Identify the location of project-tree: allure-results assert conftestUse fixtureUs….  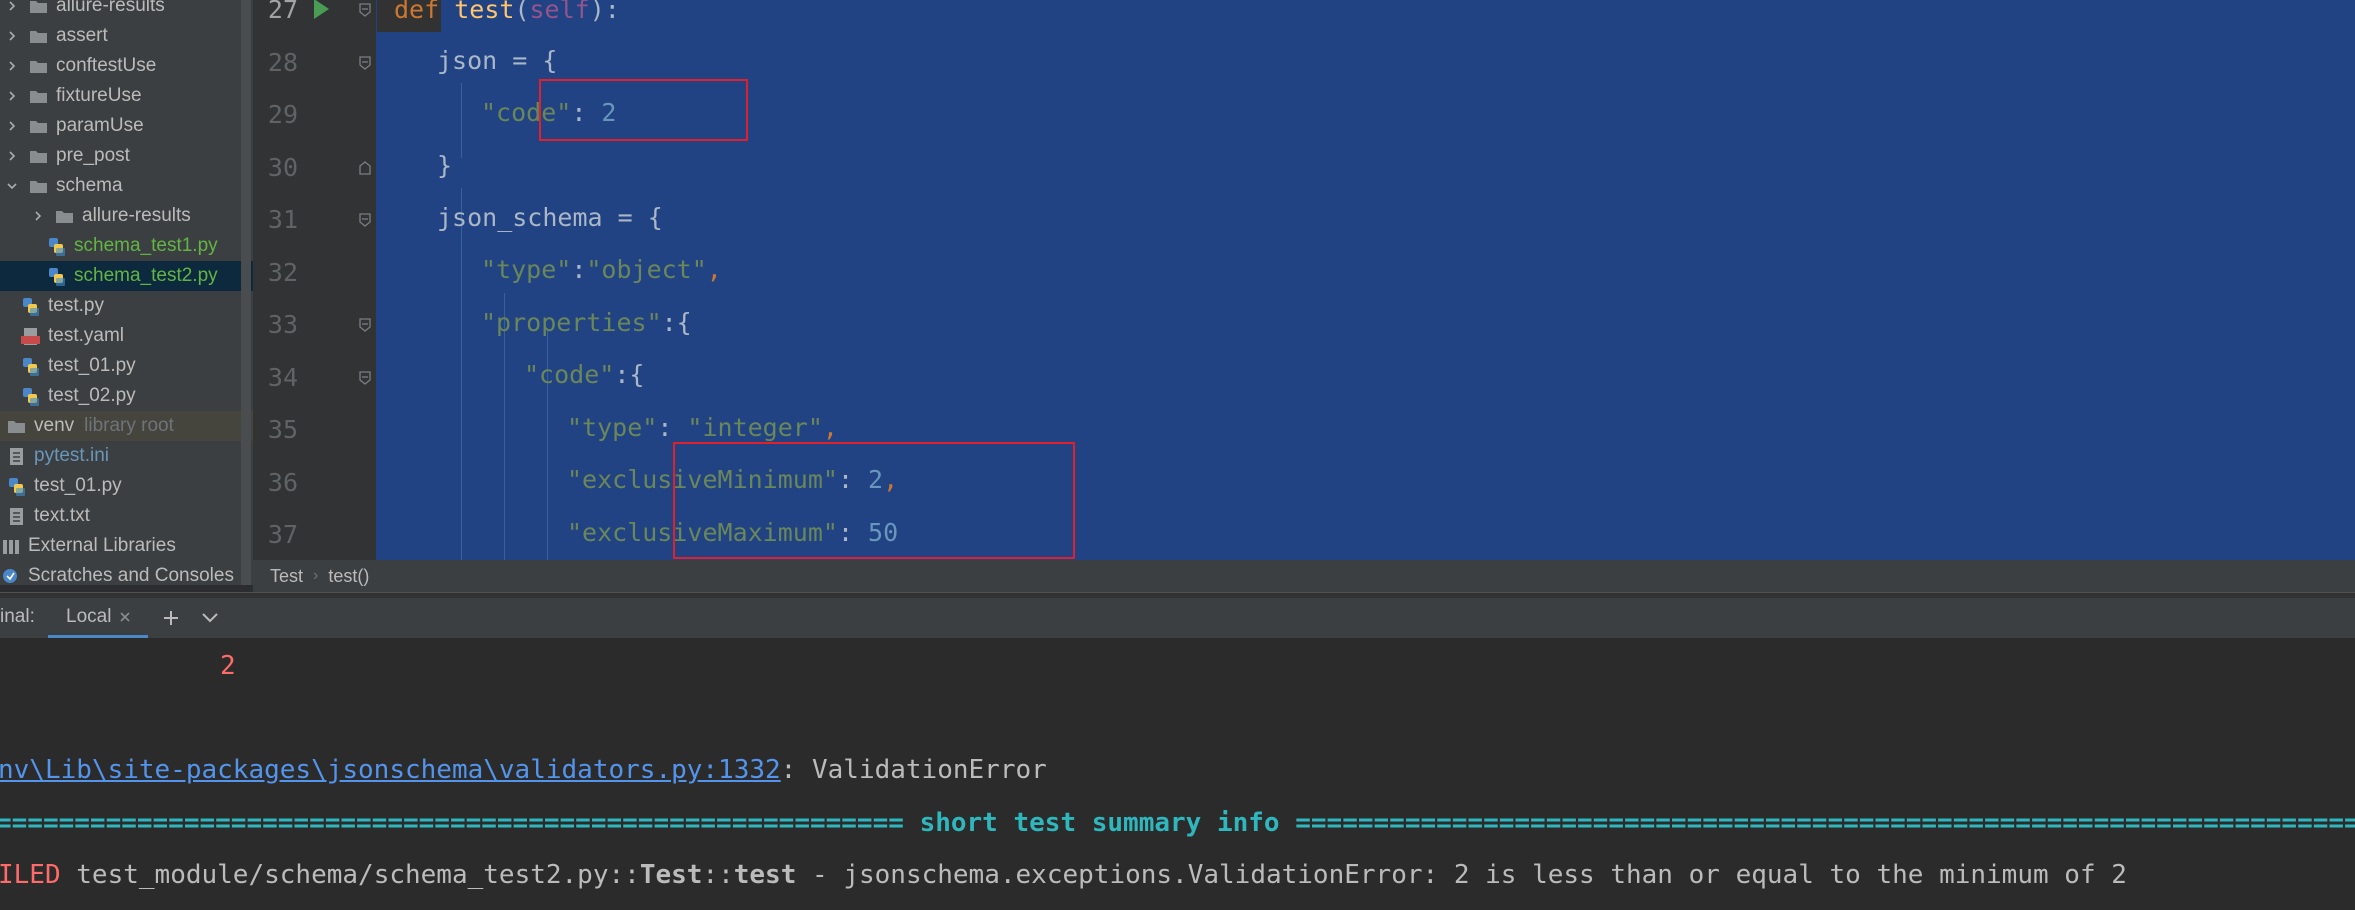
(126, 292).